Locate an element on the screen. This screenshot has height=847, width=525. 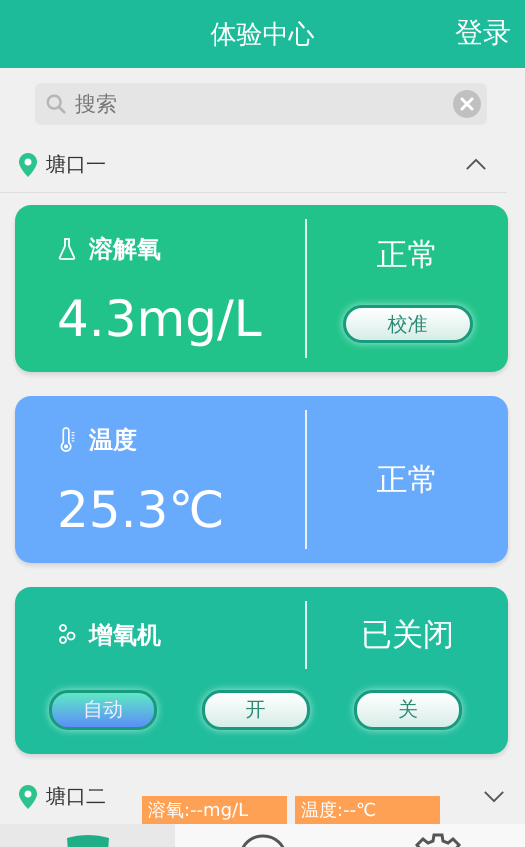
mode-button: 开 is located at coordinates (256, 710).